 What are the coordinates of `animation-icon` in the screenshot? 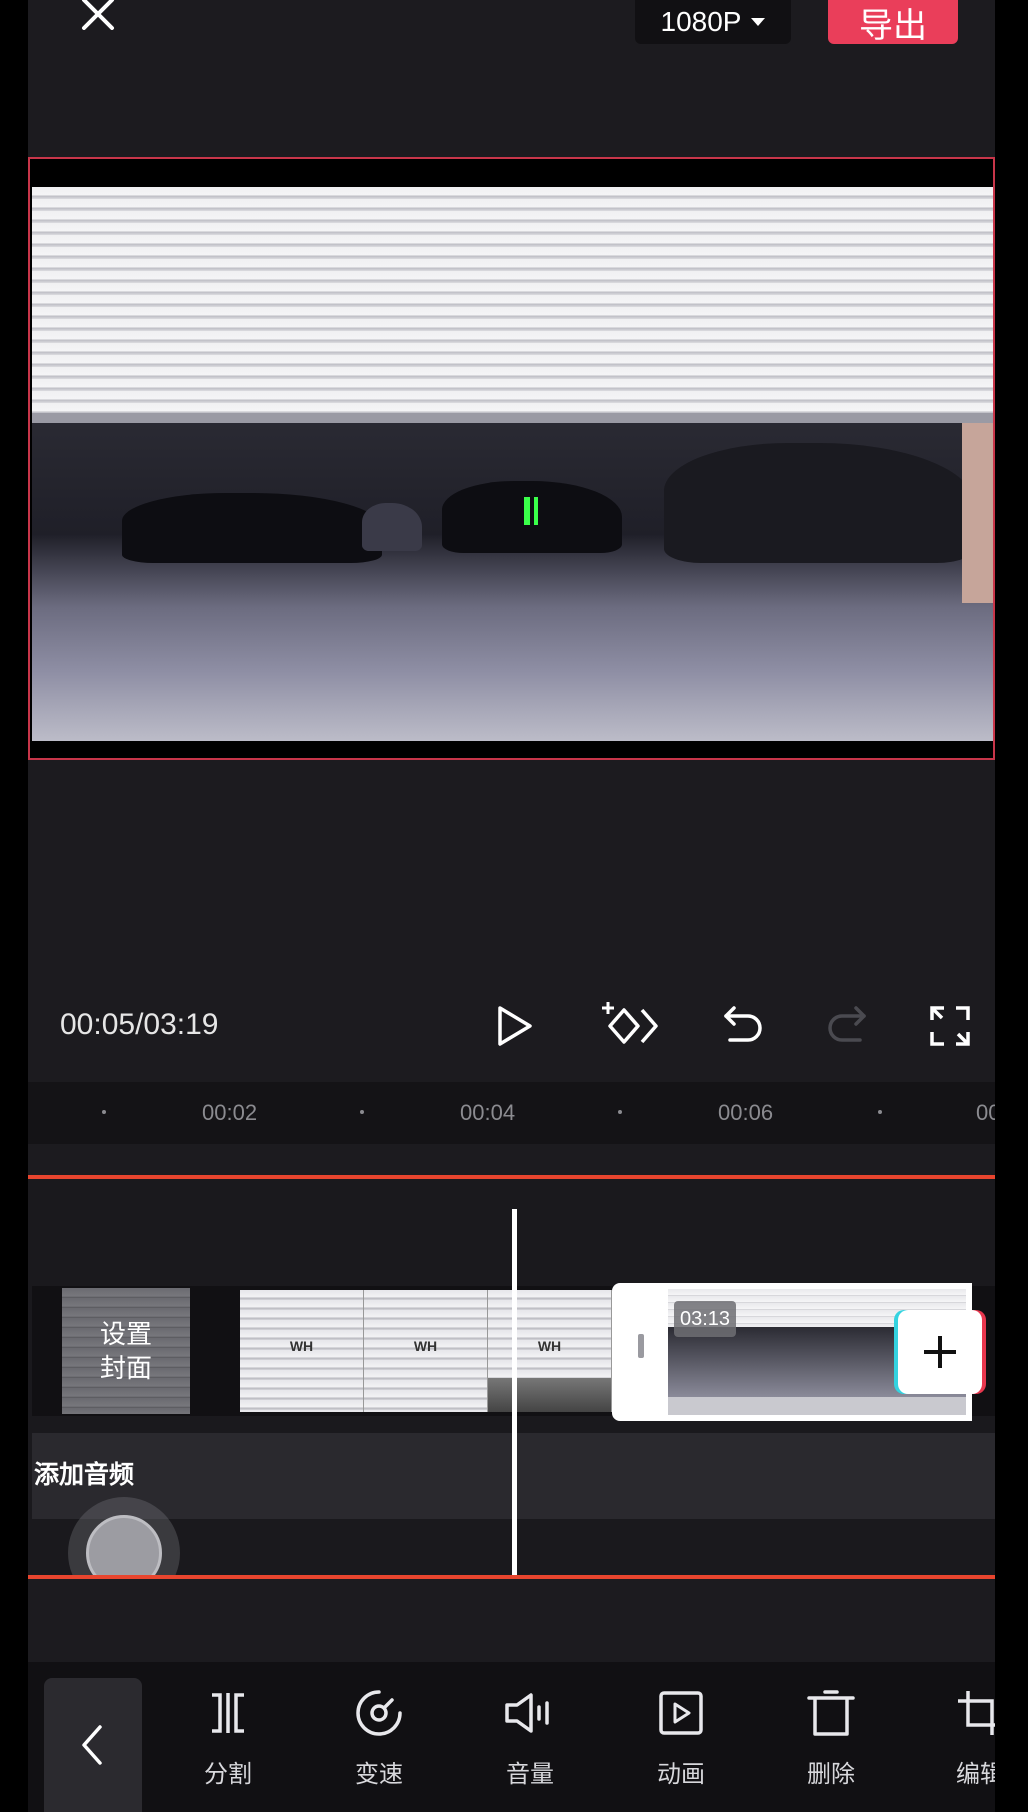 It's located at (681, 1713).